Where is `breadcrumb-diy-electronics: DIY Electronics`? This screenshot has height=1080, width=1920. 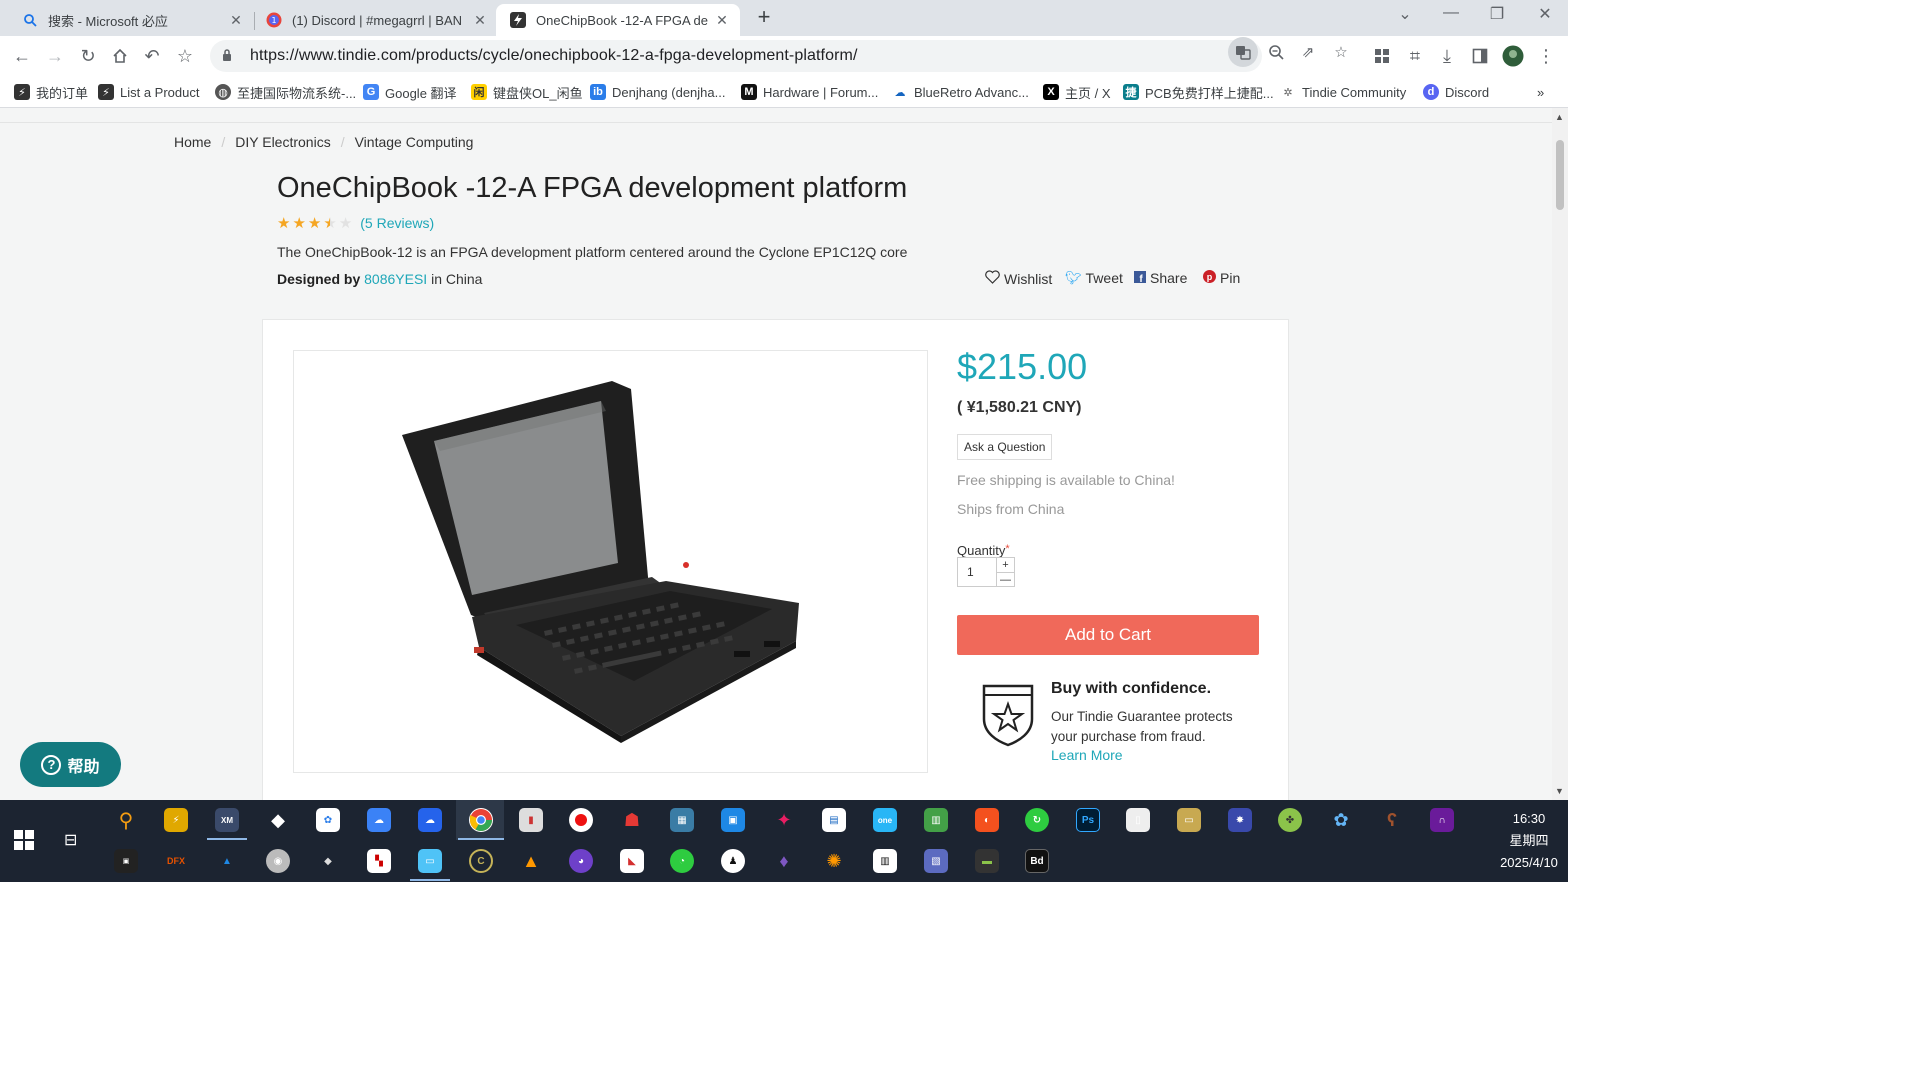 breadcrumb-diy-electronics: DIY Electronics is located at coordinates (282, 142).